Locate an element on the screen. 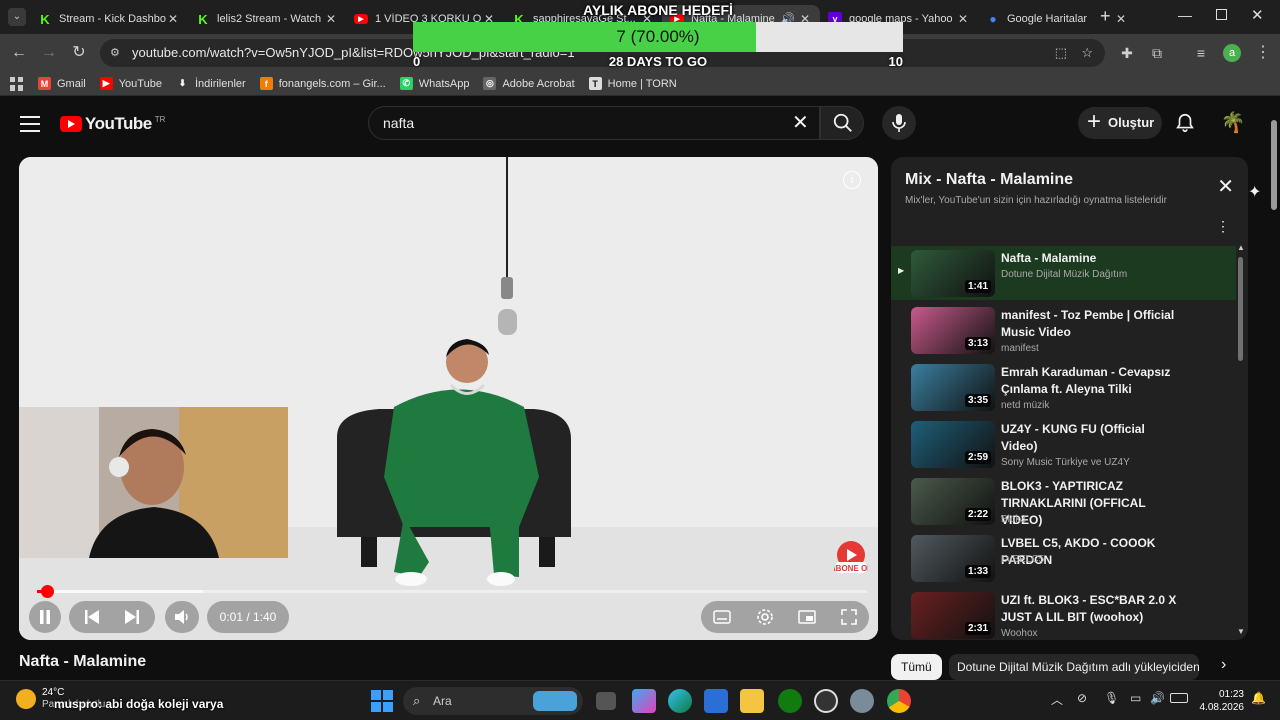 The image size is (1280, 720). video-thumbnail: 3:13 is located at coordinates (953, 330).